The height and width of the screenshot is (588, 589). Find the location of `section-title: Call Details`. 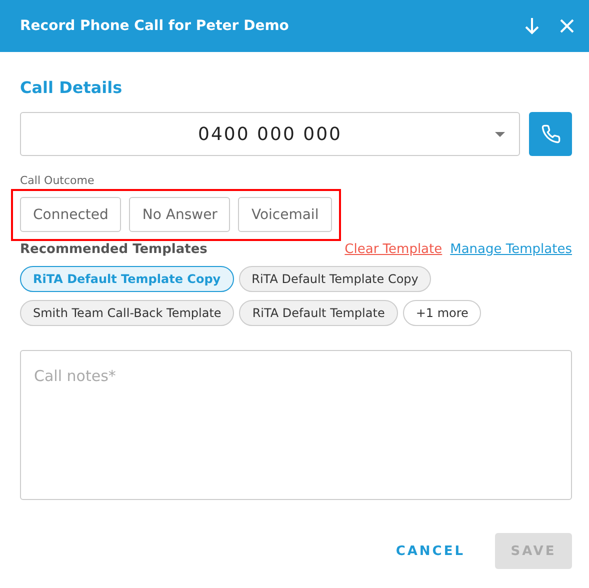

section-title: Call Details is located at coordinates (72, 88).